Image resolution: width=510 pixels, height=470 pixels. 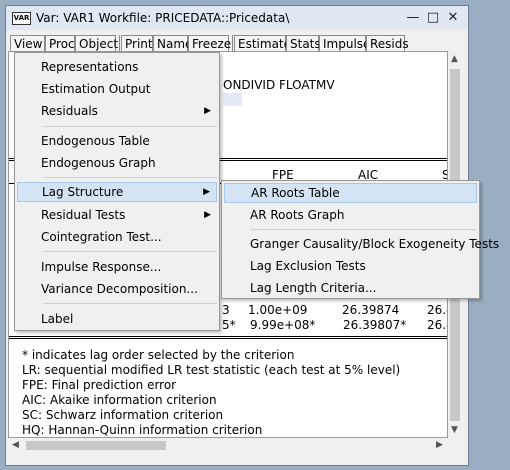 What do you see at coordinates (363, 229) in the screenshot?
I see `submenu-separator` at bounding box center [363, 229].